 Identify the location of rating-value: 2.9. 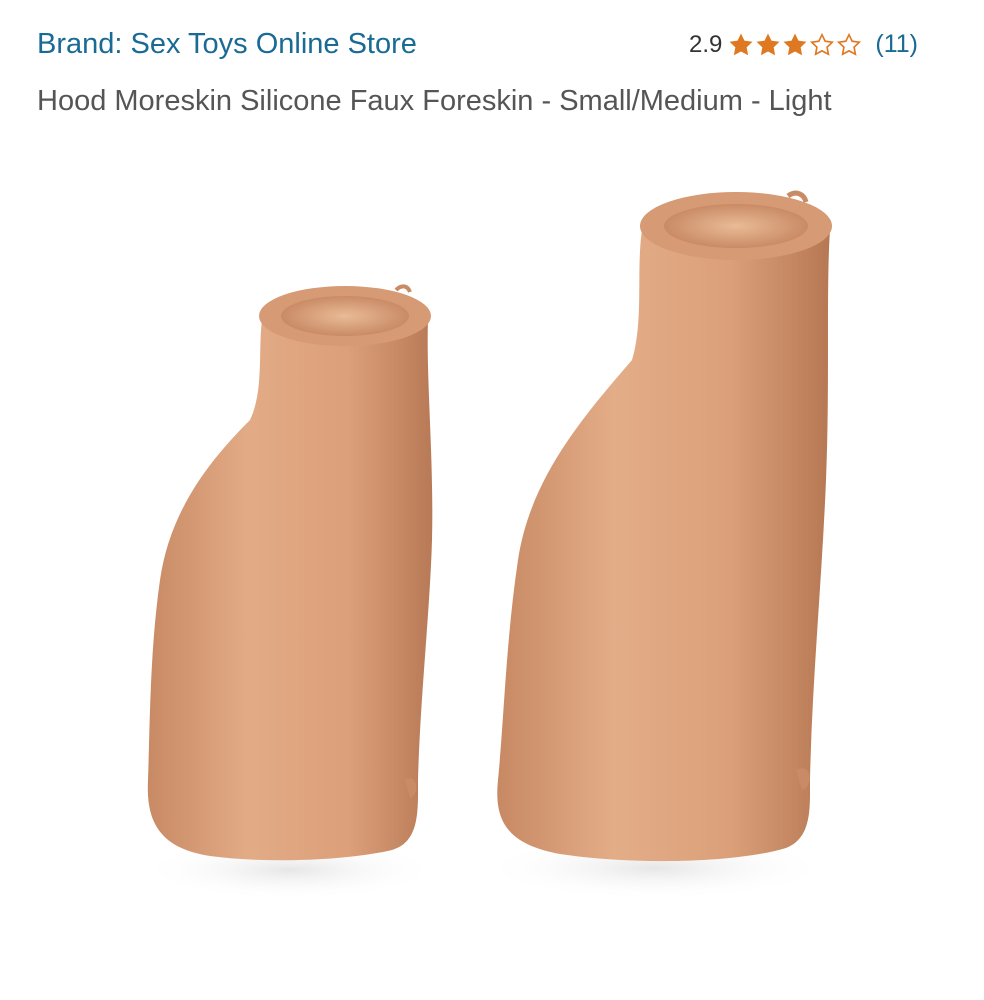
(706, 44).